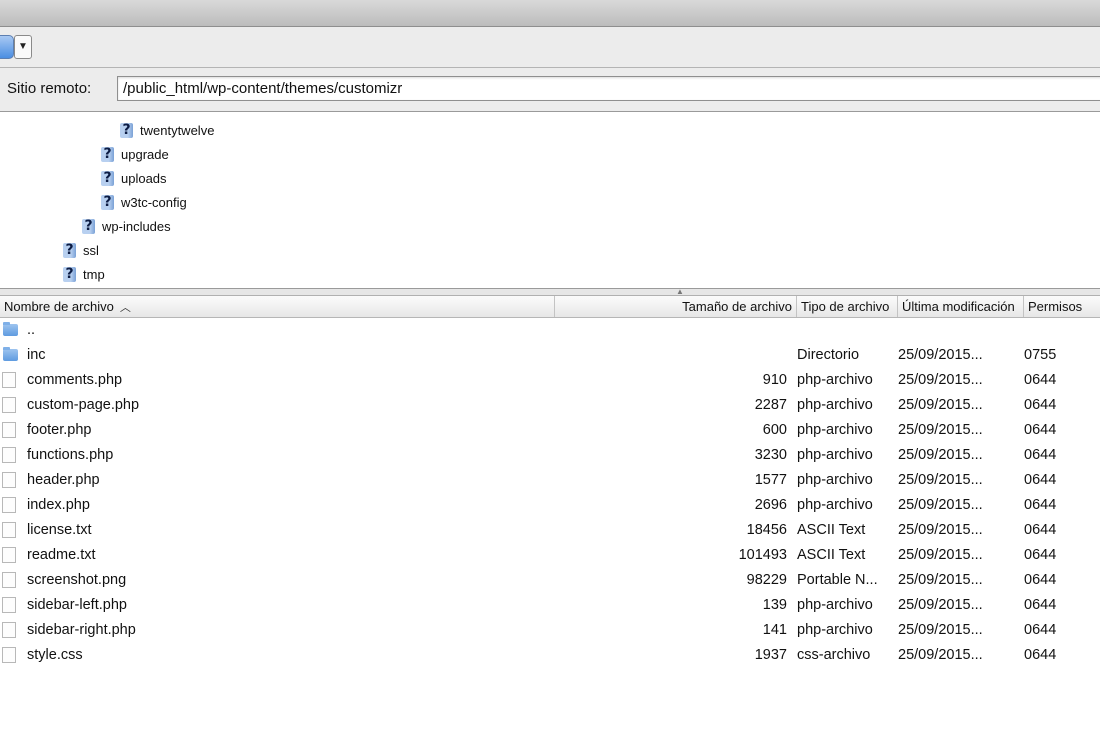 The width and height of the screenshot is (1100, 747). What do you see at coordinates (770, 405) in the screenshot?
I see `file-size: 2287` at bounding box center [770, 405].